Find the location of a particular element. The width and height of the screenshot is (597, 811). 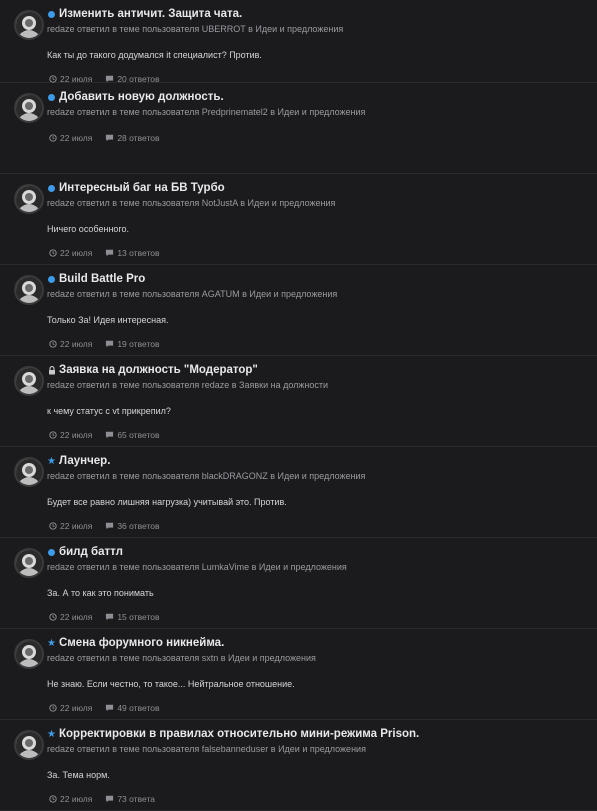

thread-title: Изменить античит. Защита чата. is located at coordinates (150, 14).